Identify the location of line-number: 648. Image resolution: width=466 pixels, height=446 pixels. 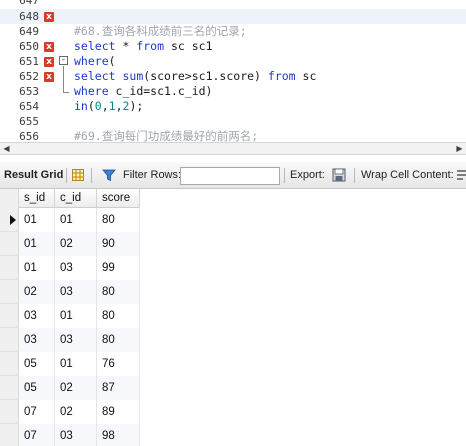
(29, 16).